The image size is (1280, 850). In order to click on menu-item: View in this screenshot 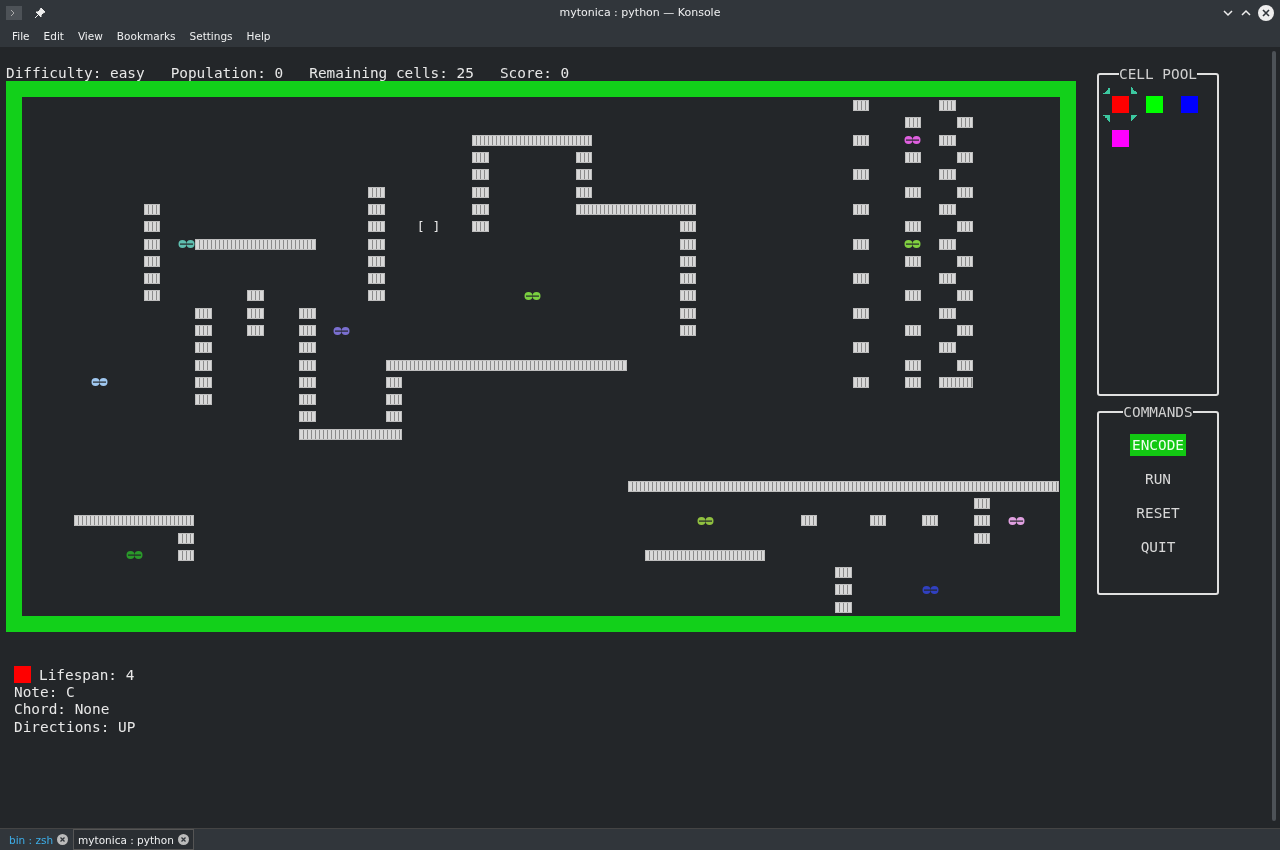, I will do `click(90, 36)`.